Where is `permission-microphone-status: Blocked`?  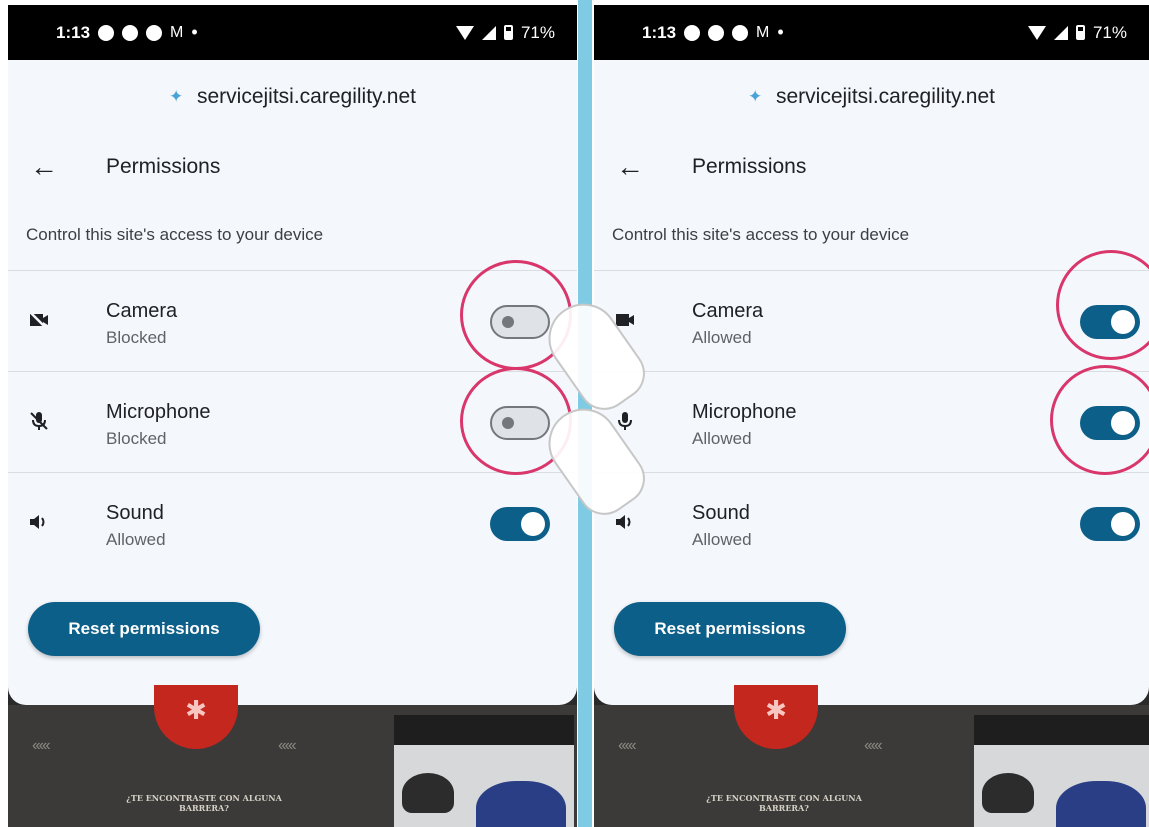
permission-microphone-status: Blocked is located at coordinates (136, 438).